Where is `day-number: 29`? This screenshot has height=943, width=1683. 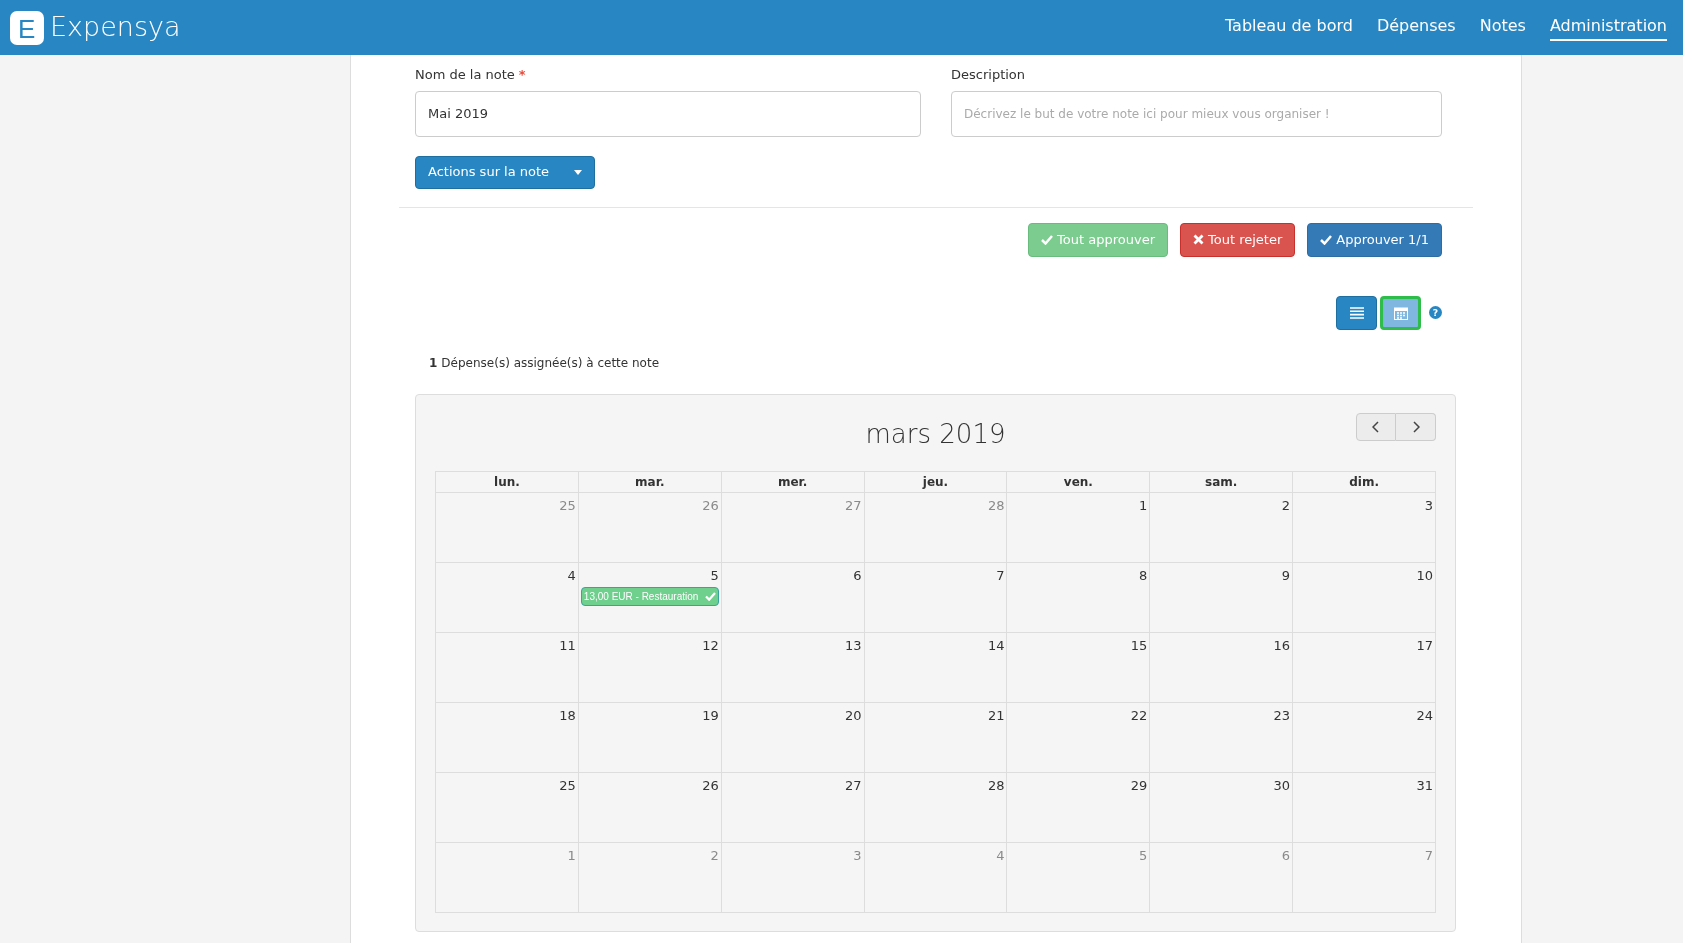
day-number: 29 is located at coordinates (1138, 785).